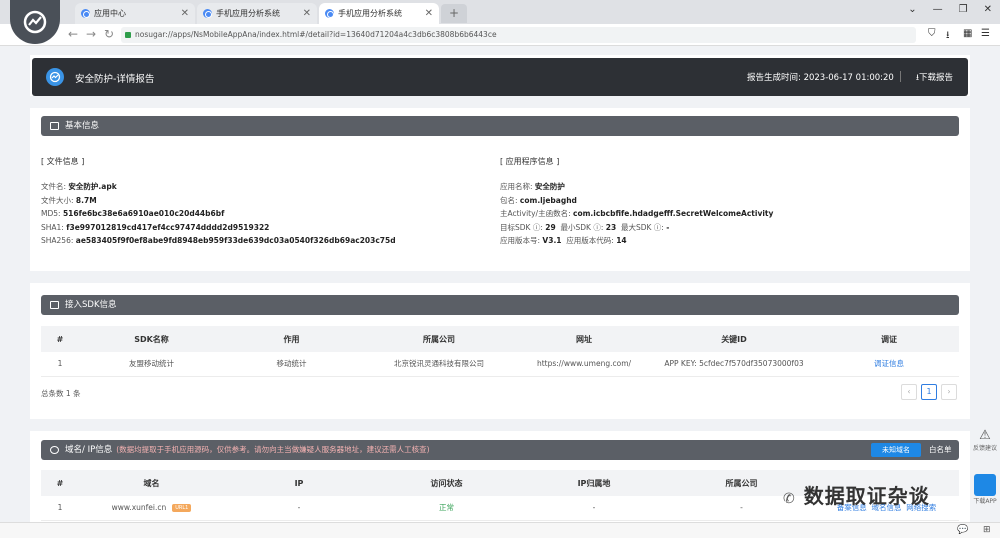 Image resolution: width=1000 pixels, height=538 pixels. What do you see at coordinates (611, 227) in the screenshot?
I see `value: 23` at bounding box center [611, 227].